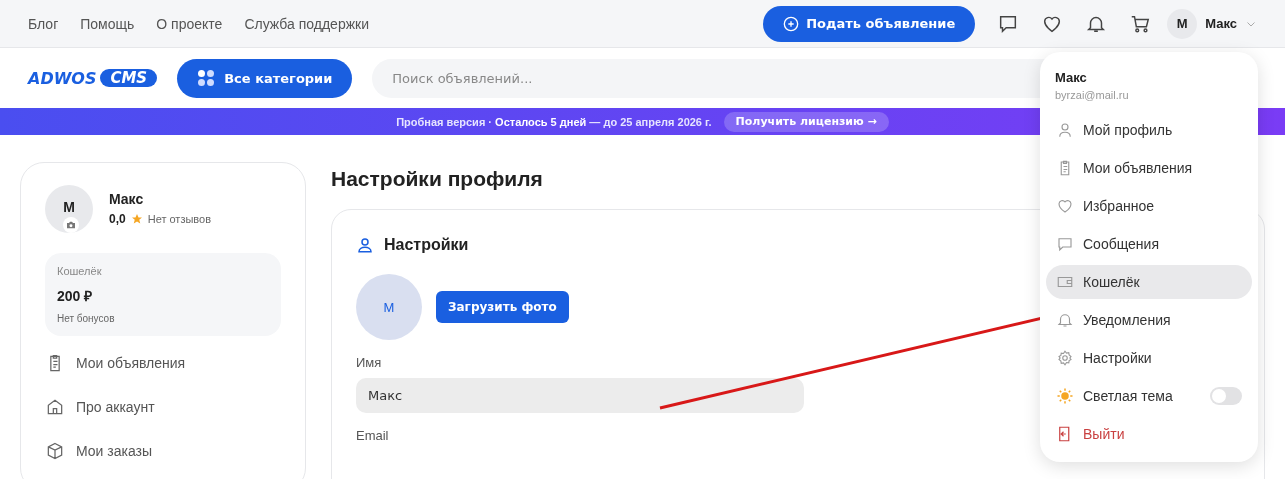 The height and width of the screenshot is (479, 1285). I want to click on input-field: Макс, so click(580, 395).